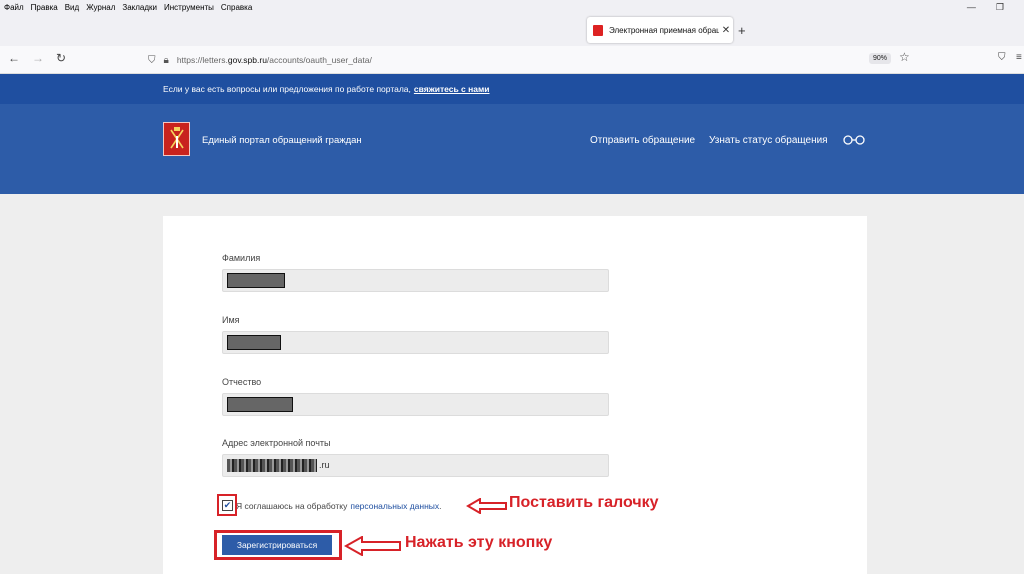  I want to click on patronymic-label: Отчество, so click(242, 382).